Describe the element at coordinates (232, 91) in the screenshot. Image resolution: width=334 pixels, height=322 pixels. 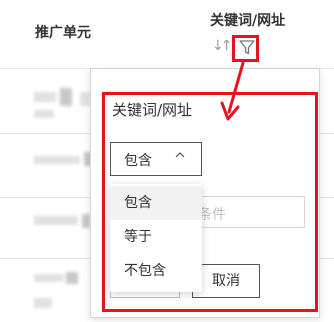
I see `annotation-arrow` at that location.